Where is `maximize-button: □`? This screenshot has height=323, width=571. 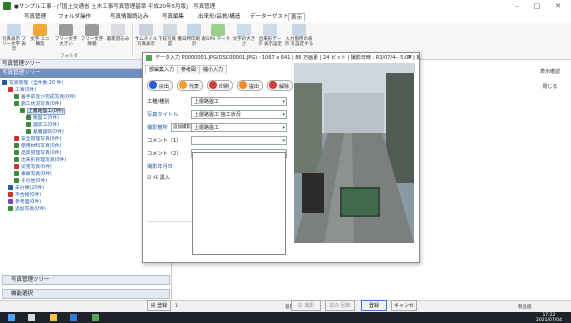 maximize-button: □ is located at coordinates (537, 6).